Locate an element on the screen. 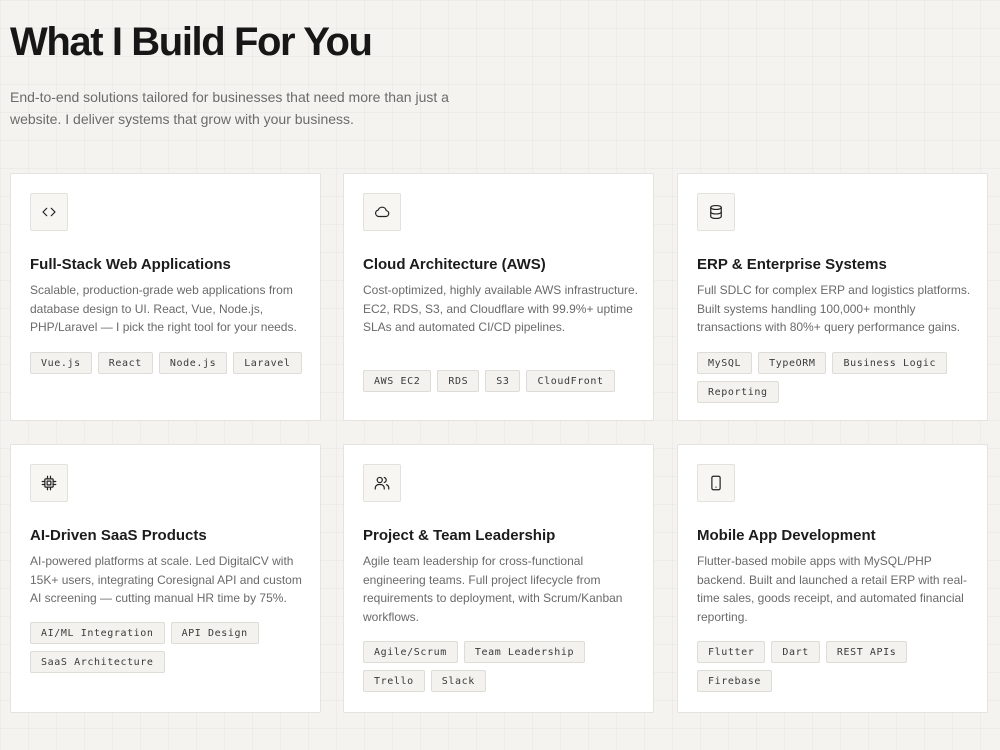  tech-tag: Reporting is located at coordinates (738, 392).